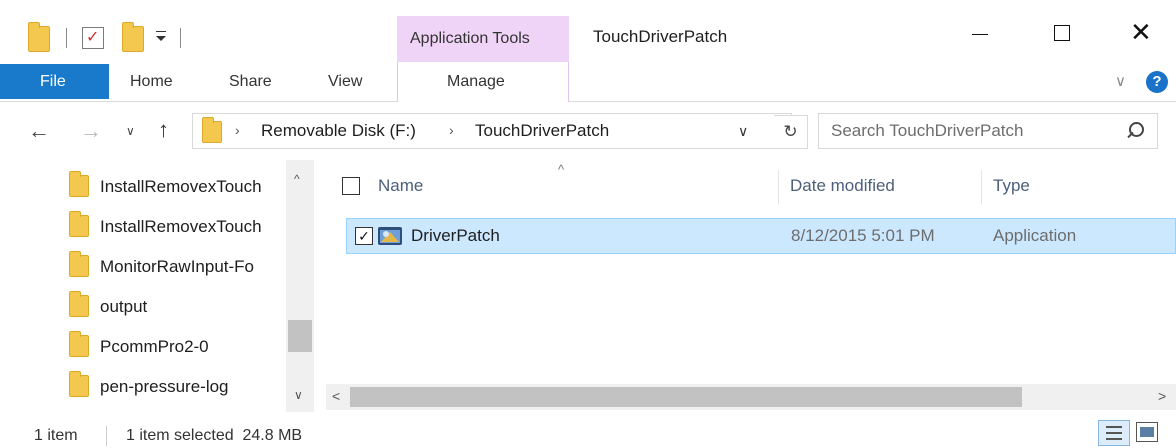 The height and width of the screenshot is (448, 1176). I want to click on column-header-date-modified: Date modified, so click(842, 186).